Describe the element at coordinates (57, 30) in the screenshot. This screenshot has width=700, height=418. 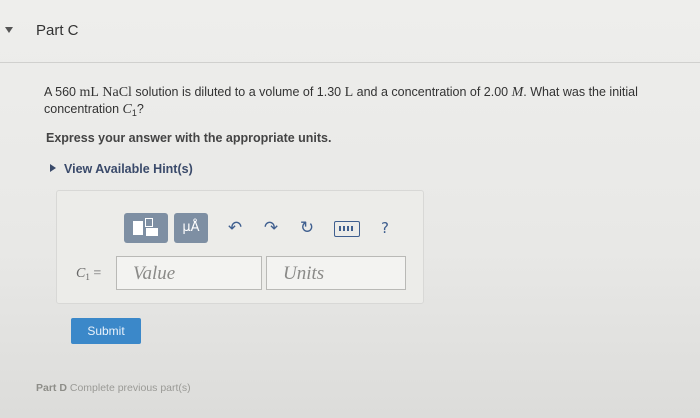
I see `part-title: Part C` at that location.